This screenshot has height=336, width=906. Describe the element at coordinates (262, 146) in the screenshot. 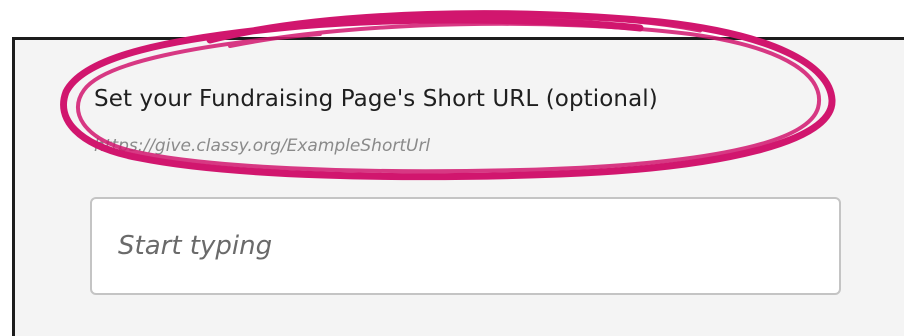

I see `short-url-example-hint: https://give.classy.org/ExampleShortUrl` at that location.